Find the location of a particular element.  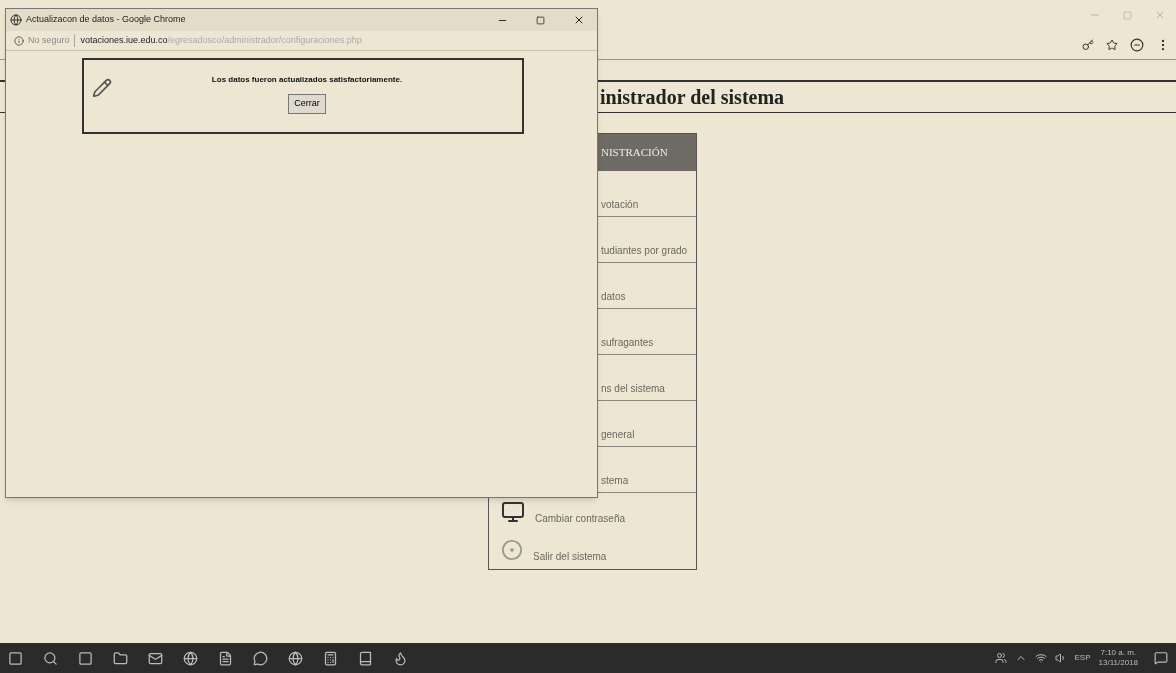

language-indicator: ESP is located at coordinates (1082, 658).